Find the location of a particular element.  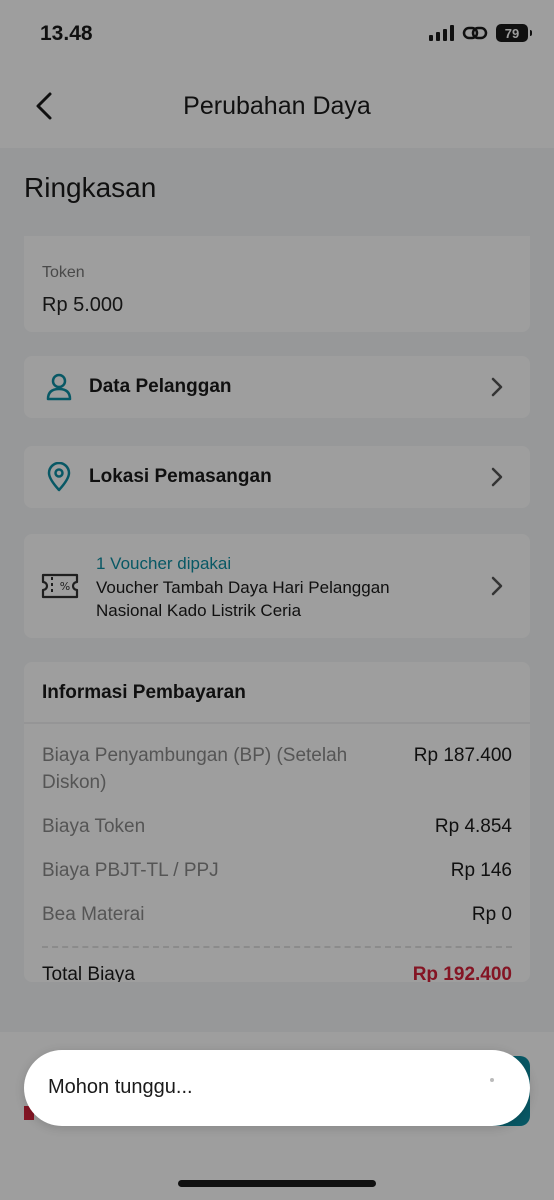

spinner-icon is located at coordinates (492, 1080).